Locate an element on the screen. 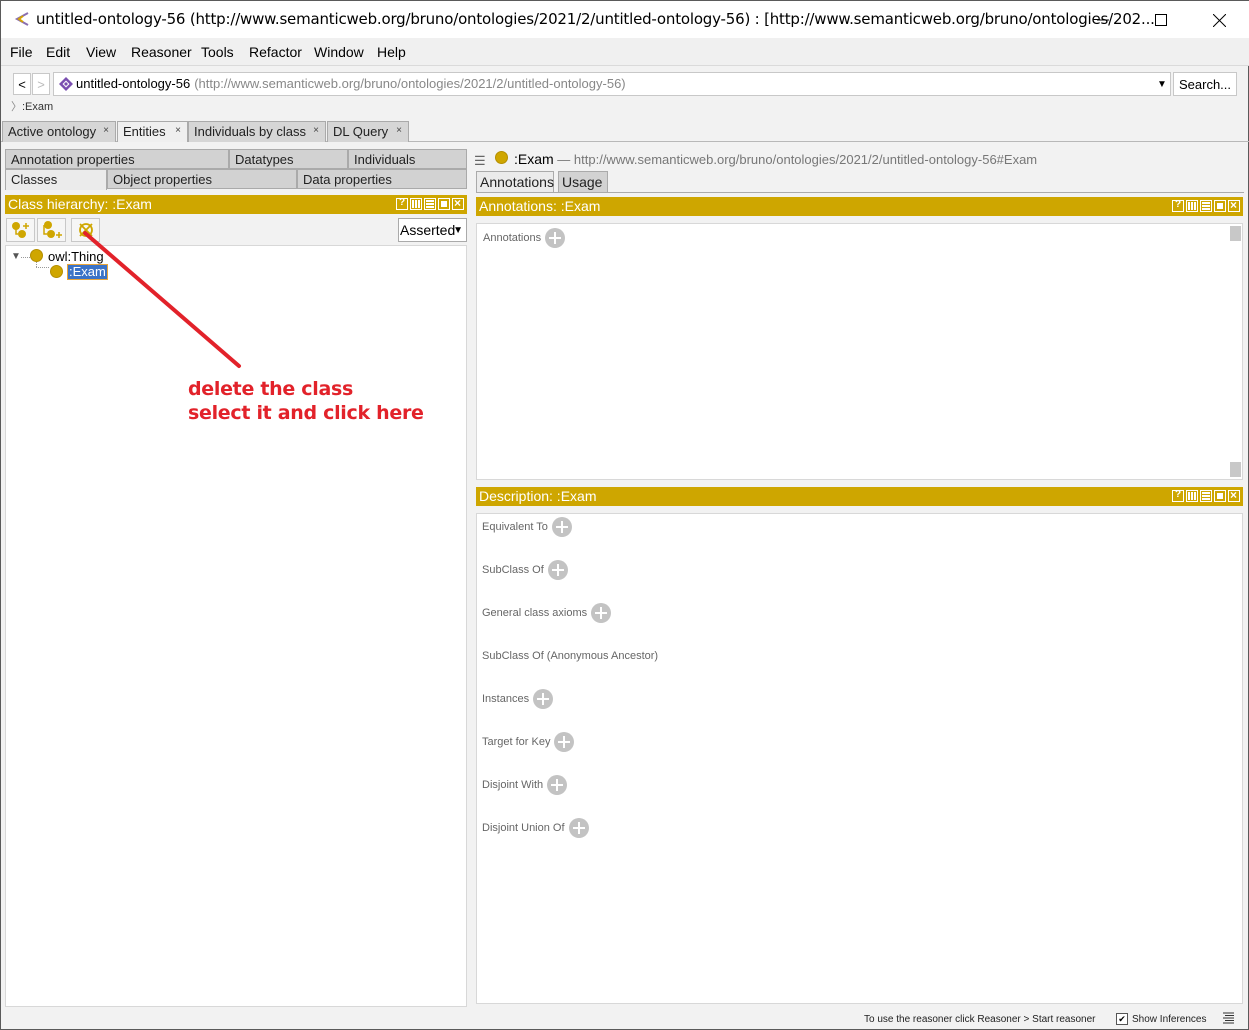 The width and height of the screenshot is (1249, 1030). minimize-icon is located at coordinates (1103, 20).